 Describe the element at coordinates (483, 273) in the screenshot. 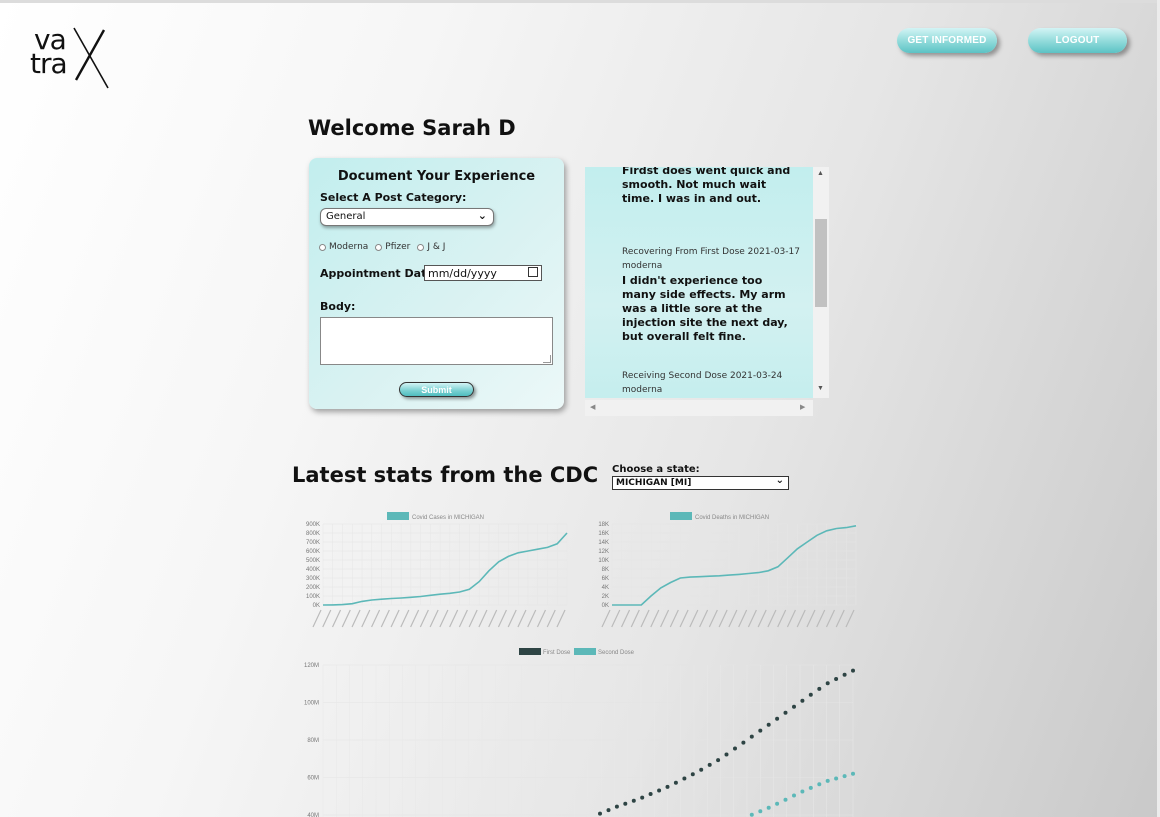

I see `appointment-date-input: mm/dd/yyyy` at that location.